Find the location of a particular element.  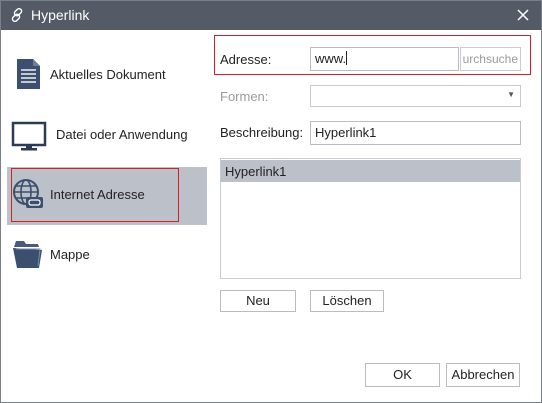

address-label: Adresse: is located at coordinates (246, 59).